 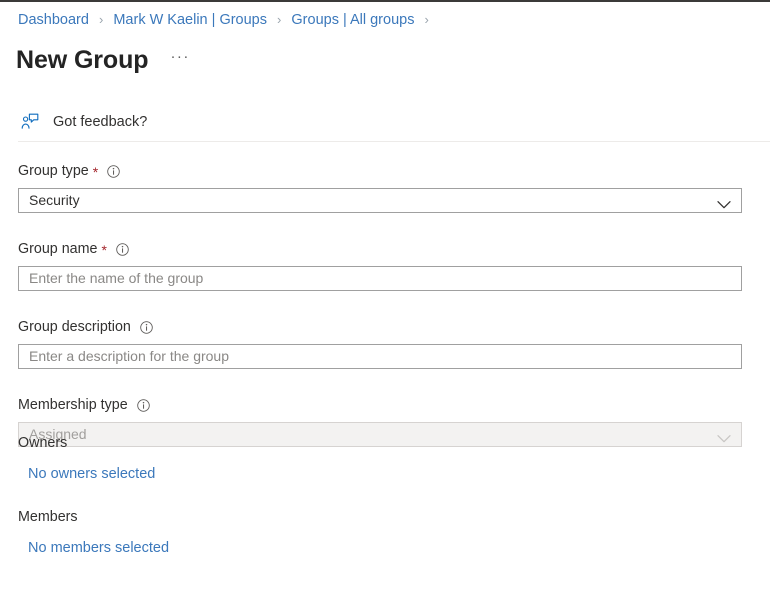 What do you see at coordinates (190, 20) in the screenshot?
I see `breadcrumb-item-user-groups: Mark W Kaelin | Groups` at bounding box center [190, 20].